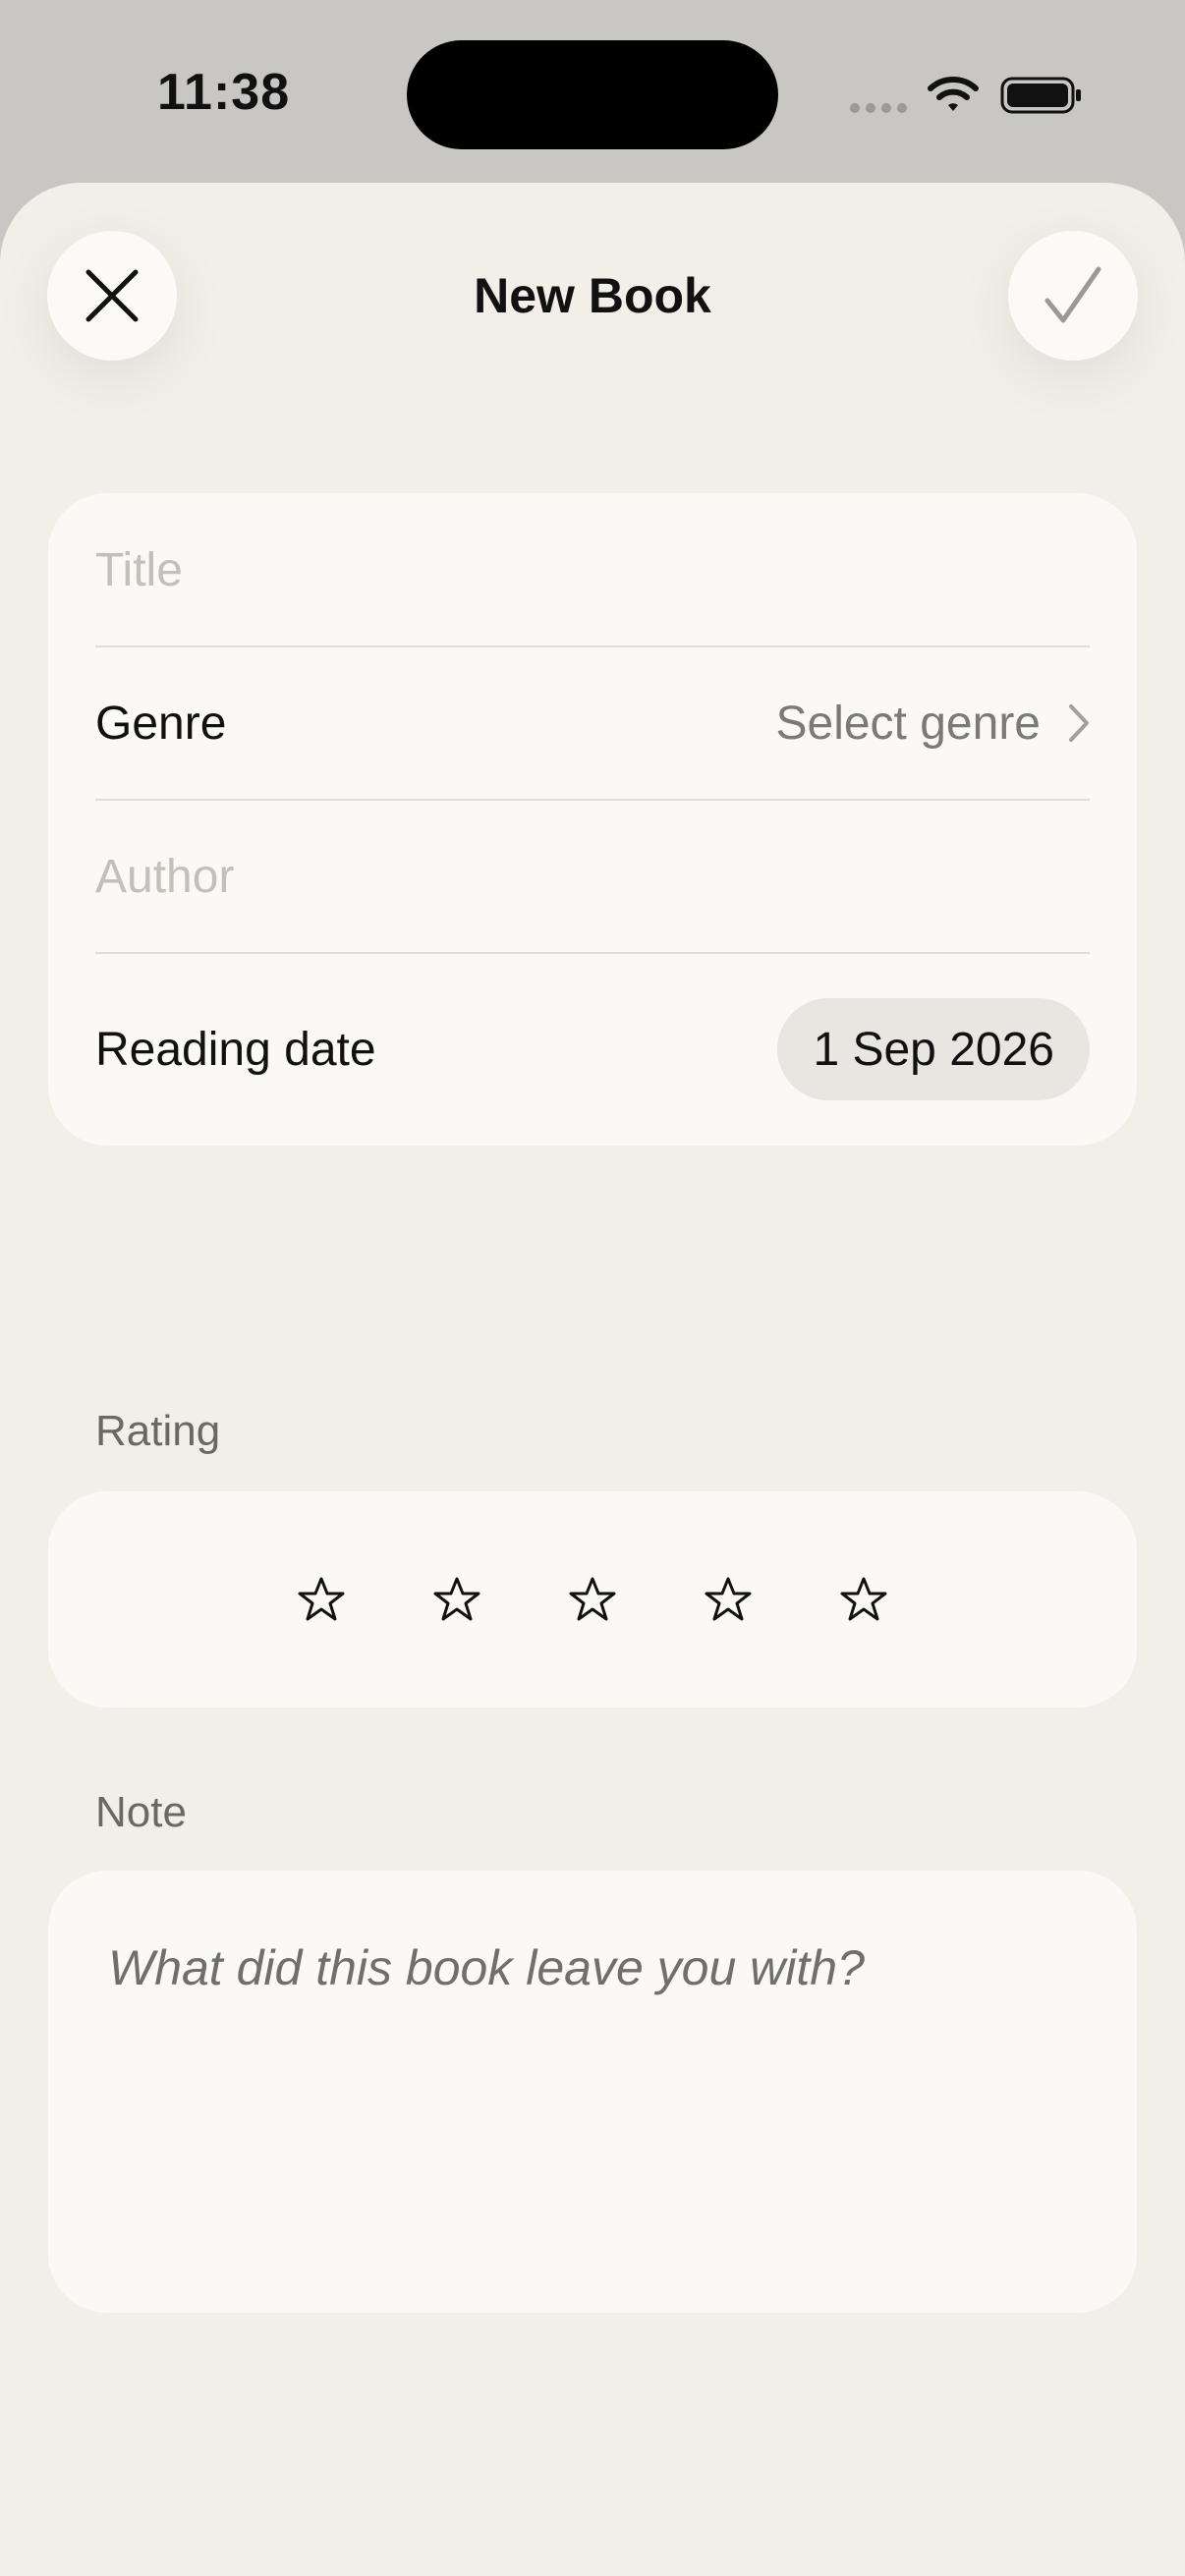 Image resolution: width=1185 pixels, height=2576 pixels. I want to click on rating-card, so click(592, 1599).